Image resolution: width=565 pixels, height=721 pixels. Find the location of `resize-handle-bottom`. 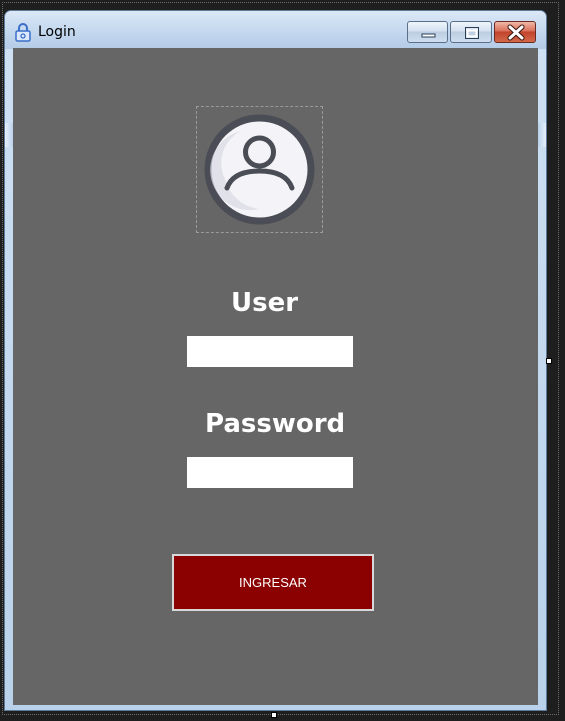

resize-handle-bottom is located at coordinates (274, 715).